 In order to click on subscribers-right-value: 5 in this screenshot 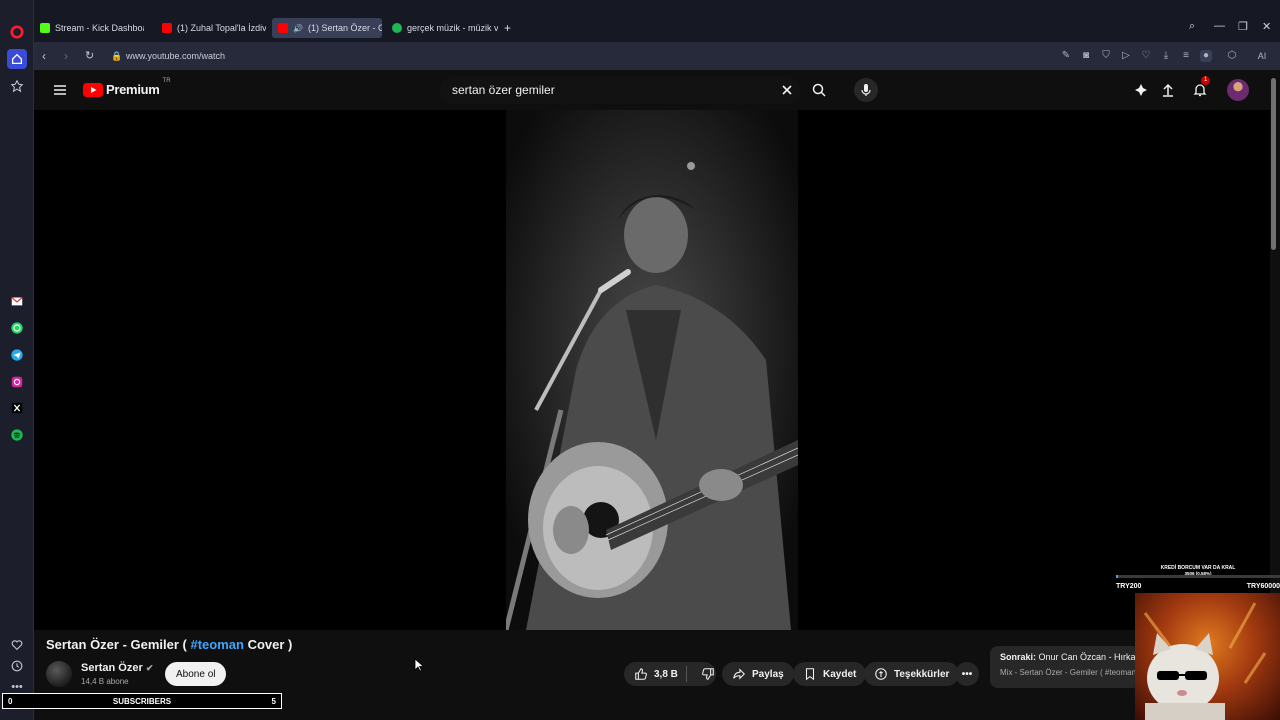, I will do `click(273, 701)`.